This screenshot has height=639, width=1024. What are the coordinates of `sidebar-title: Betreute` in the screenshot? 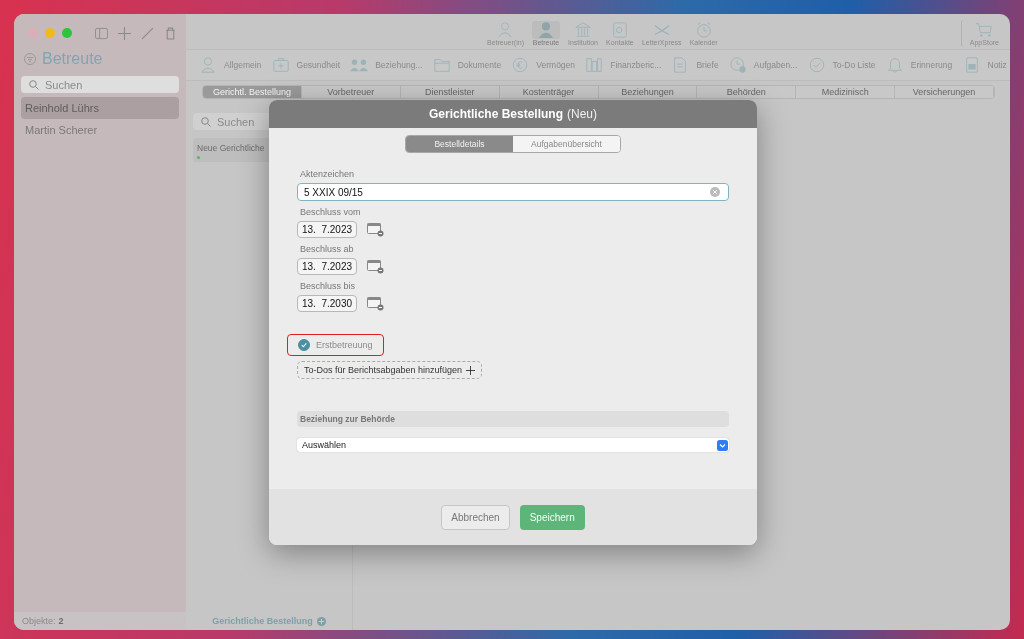 It's located at (72, 59).